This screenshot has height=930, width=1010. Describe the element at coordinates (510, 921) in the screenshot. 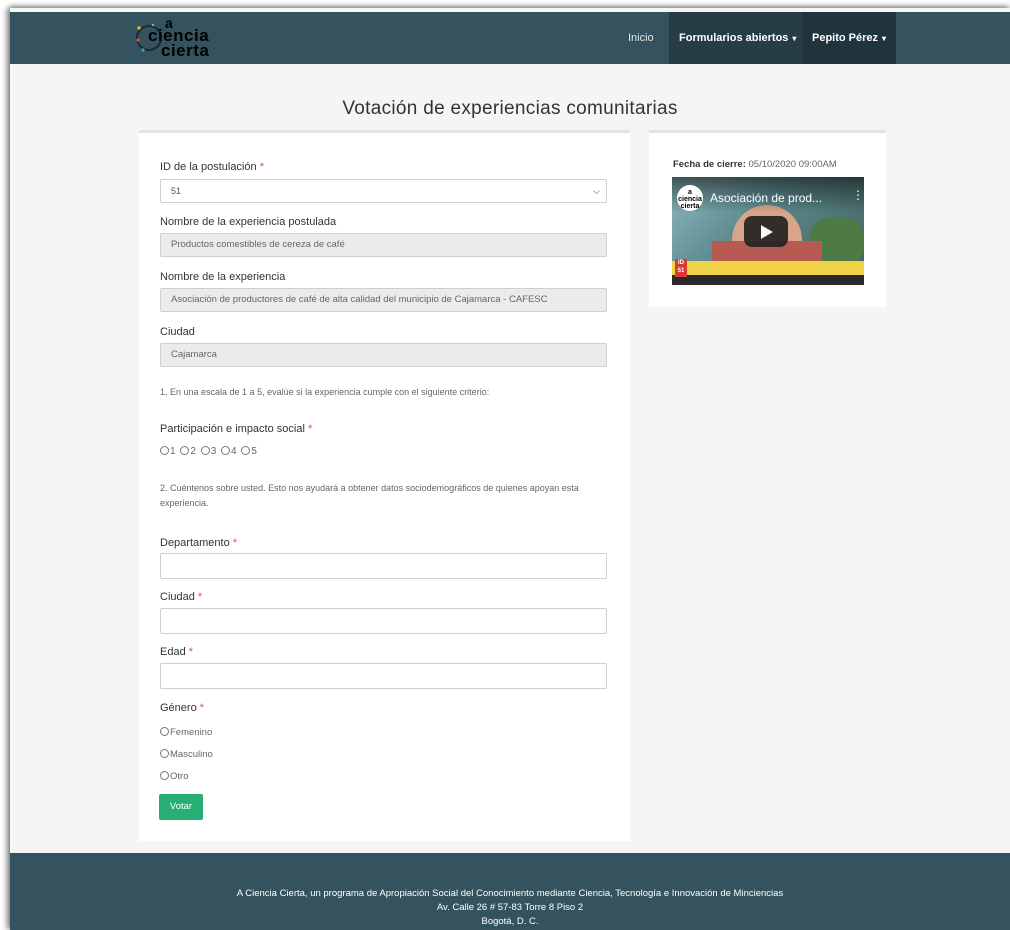

I see `footer-line-3: Bogotá, D. C.` at that location.